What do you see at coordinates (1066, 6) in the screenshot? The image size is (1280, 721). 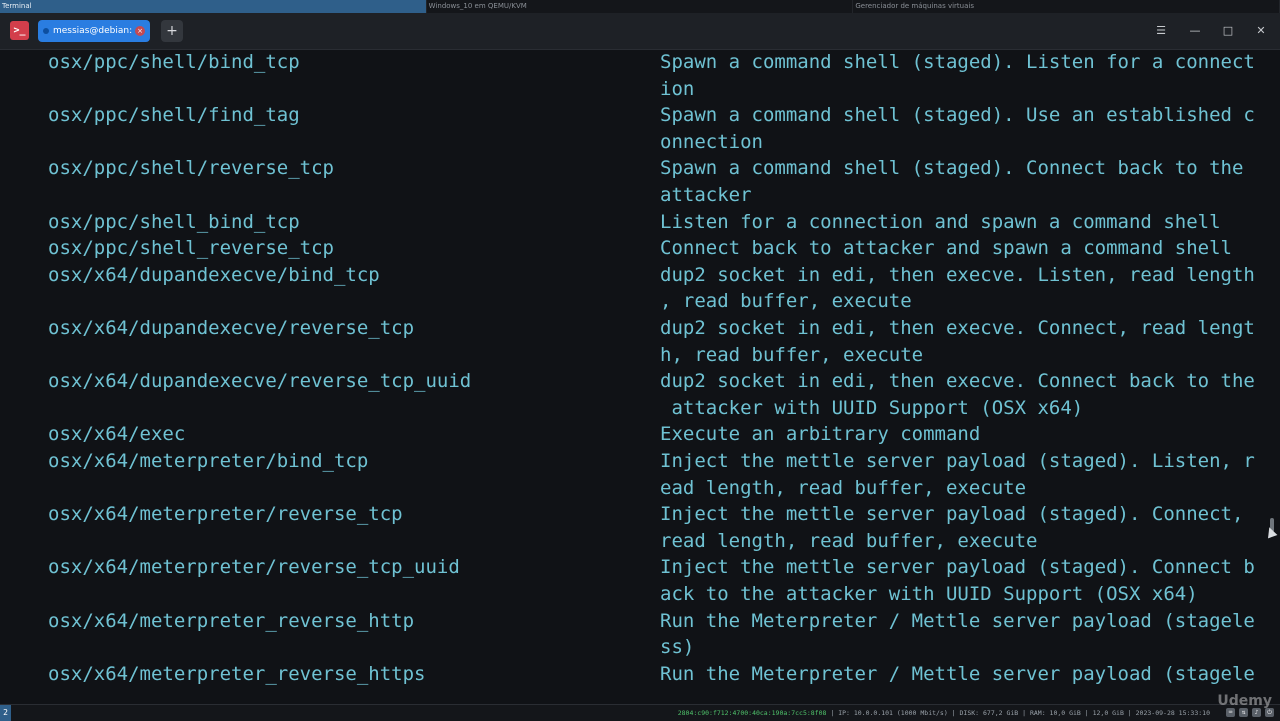 I see `taskbar-item-vm-manager: Gerenciador de máquinas virtuais` at bounding box center [1066, 6].